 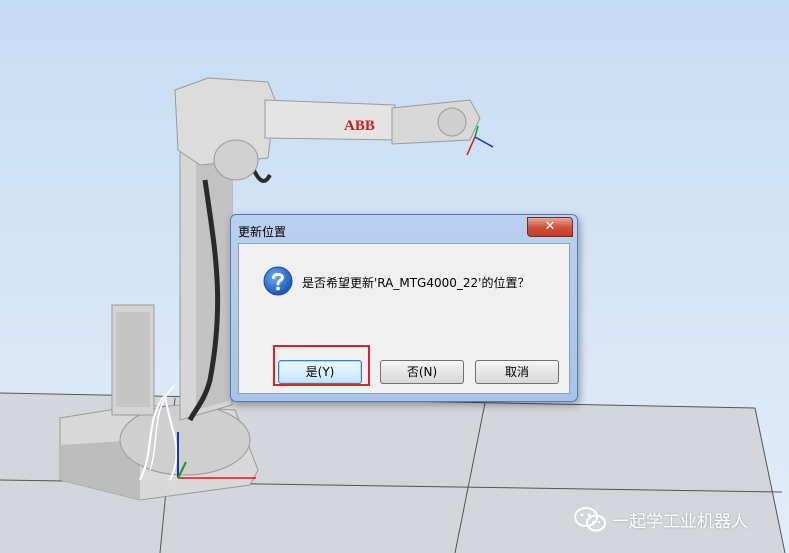 I want to click on close-button: ✕, so click(x=550, y=227).